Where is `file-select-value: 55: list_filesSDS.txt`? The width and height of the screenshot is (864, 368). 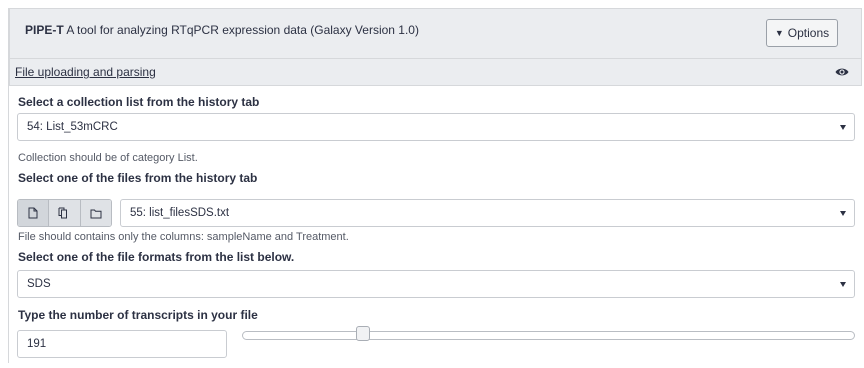
file-select-value: 55: list_filesSDS.txt is located at coordinates (180, 213).